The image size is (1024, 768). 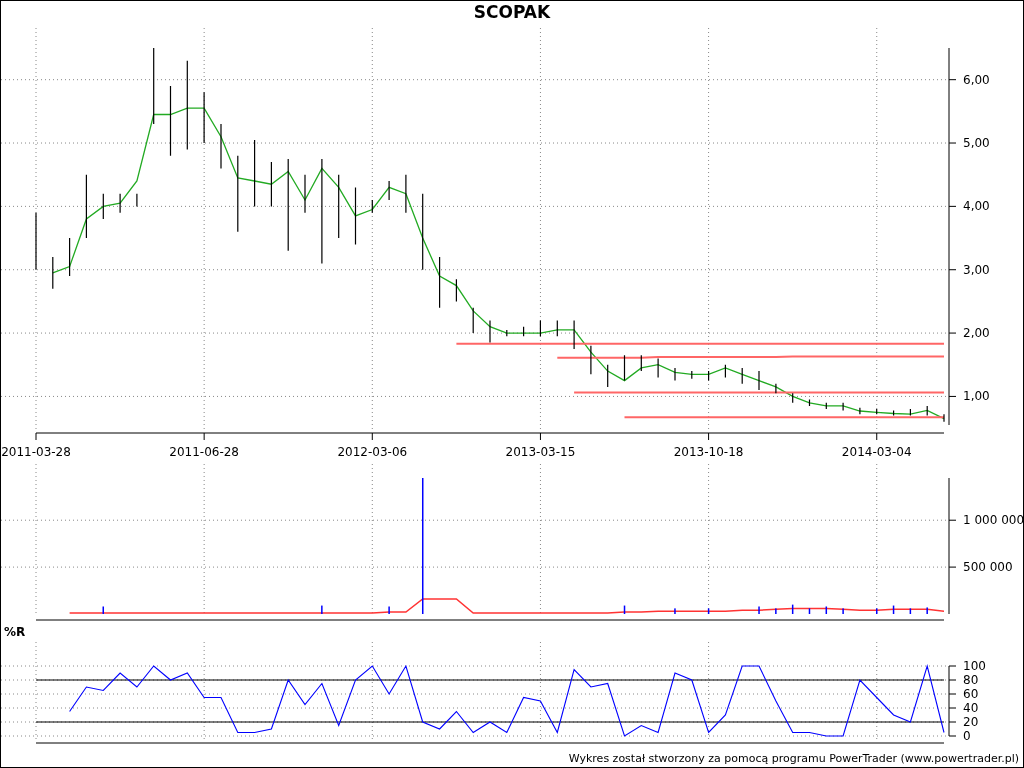 I want to click on price-tick-label: 4,00, so click(x=976, y=206).